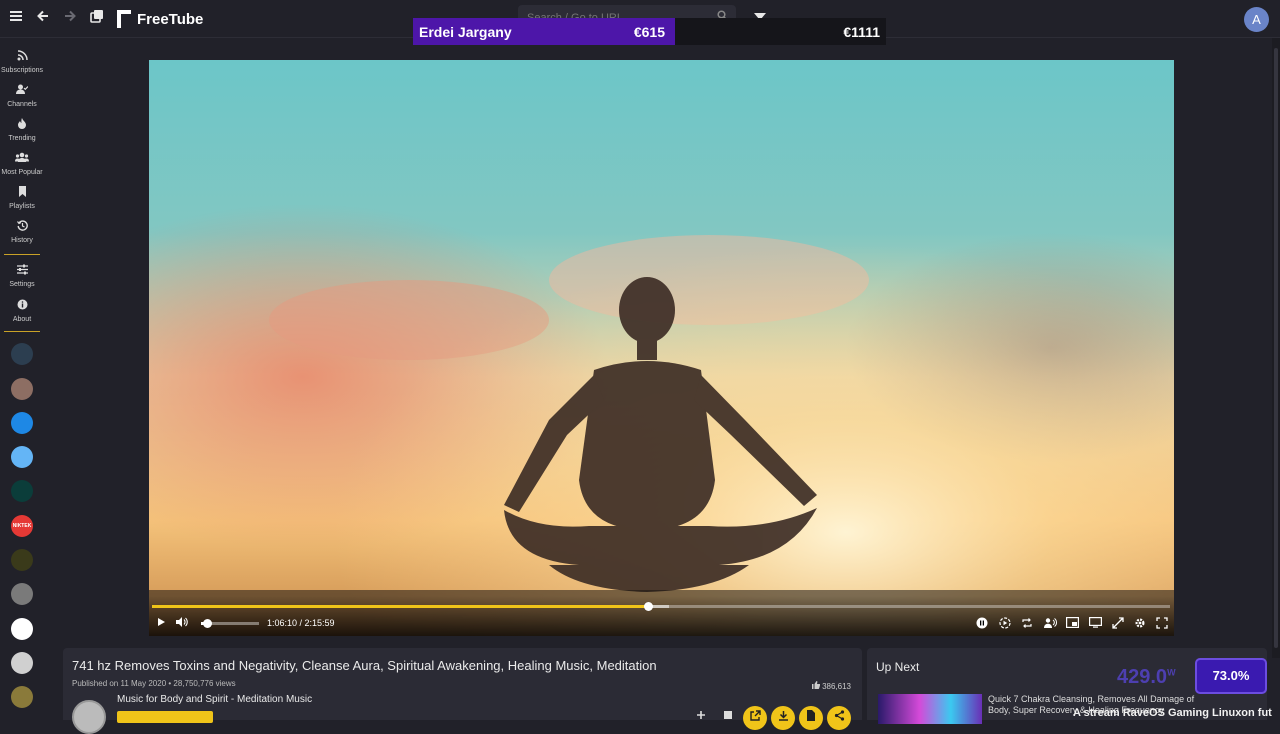 Image resolution: width=1280 pixels, height=734 pixels. What do you see at coordinates (1142, 677) in the screenshot?
I see `power-value: 429.0` at bounding box center [1142, 677].